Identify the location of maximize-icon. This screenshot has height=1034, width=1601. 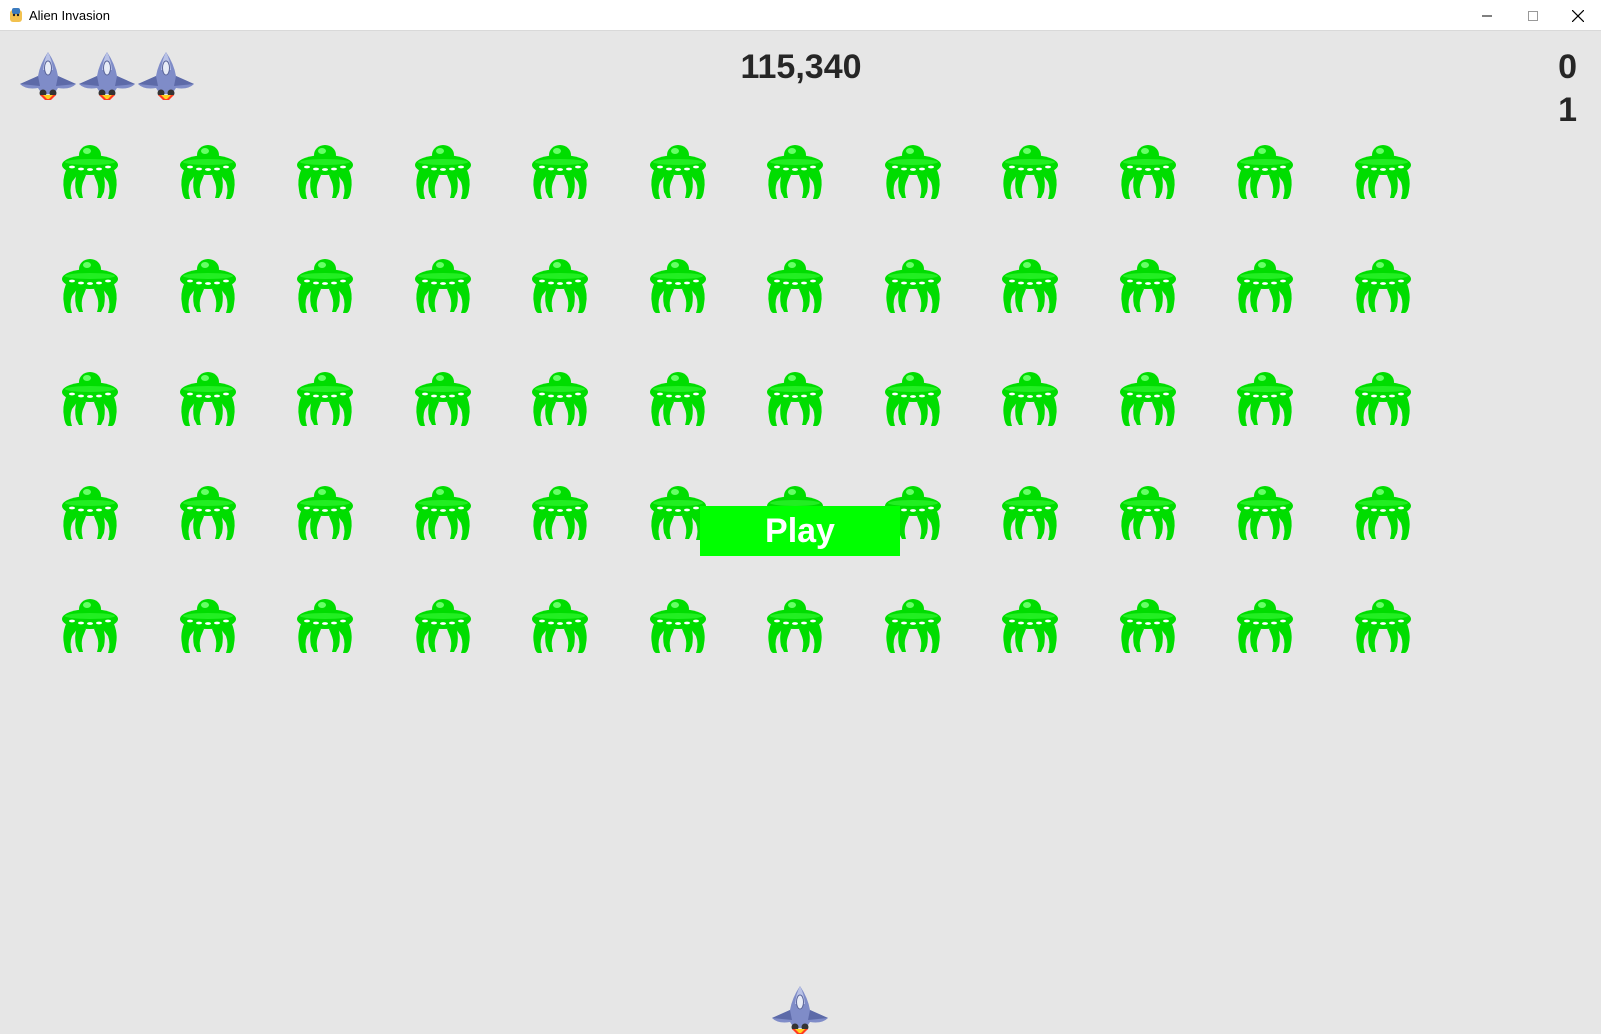
(1533, 15).